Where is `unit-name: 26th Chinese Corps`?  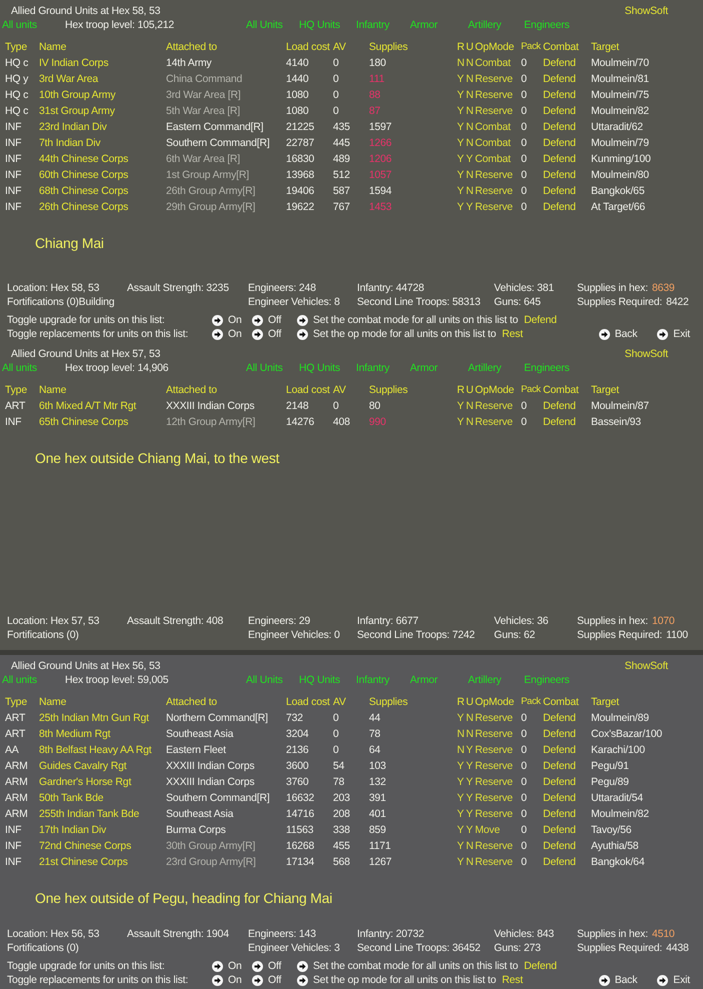 unit-name: 26th Chinese Corps is located at coordinates (102, 207).